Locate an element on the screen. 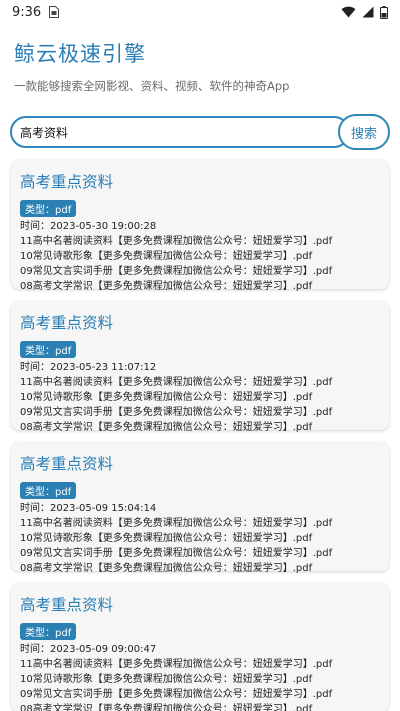 This screenshot has width=400, height=711. app-subtitle: 一款能够搜索全网影视、资料、视频、软件的神奇App is located at coordinates (152, 86).